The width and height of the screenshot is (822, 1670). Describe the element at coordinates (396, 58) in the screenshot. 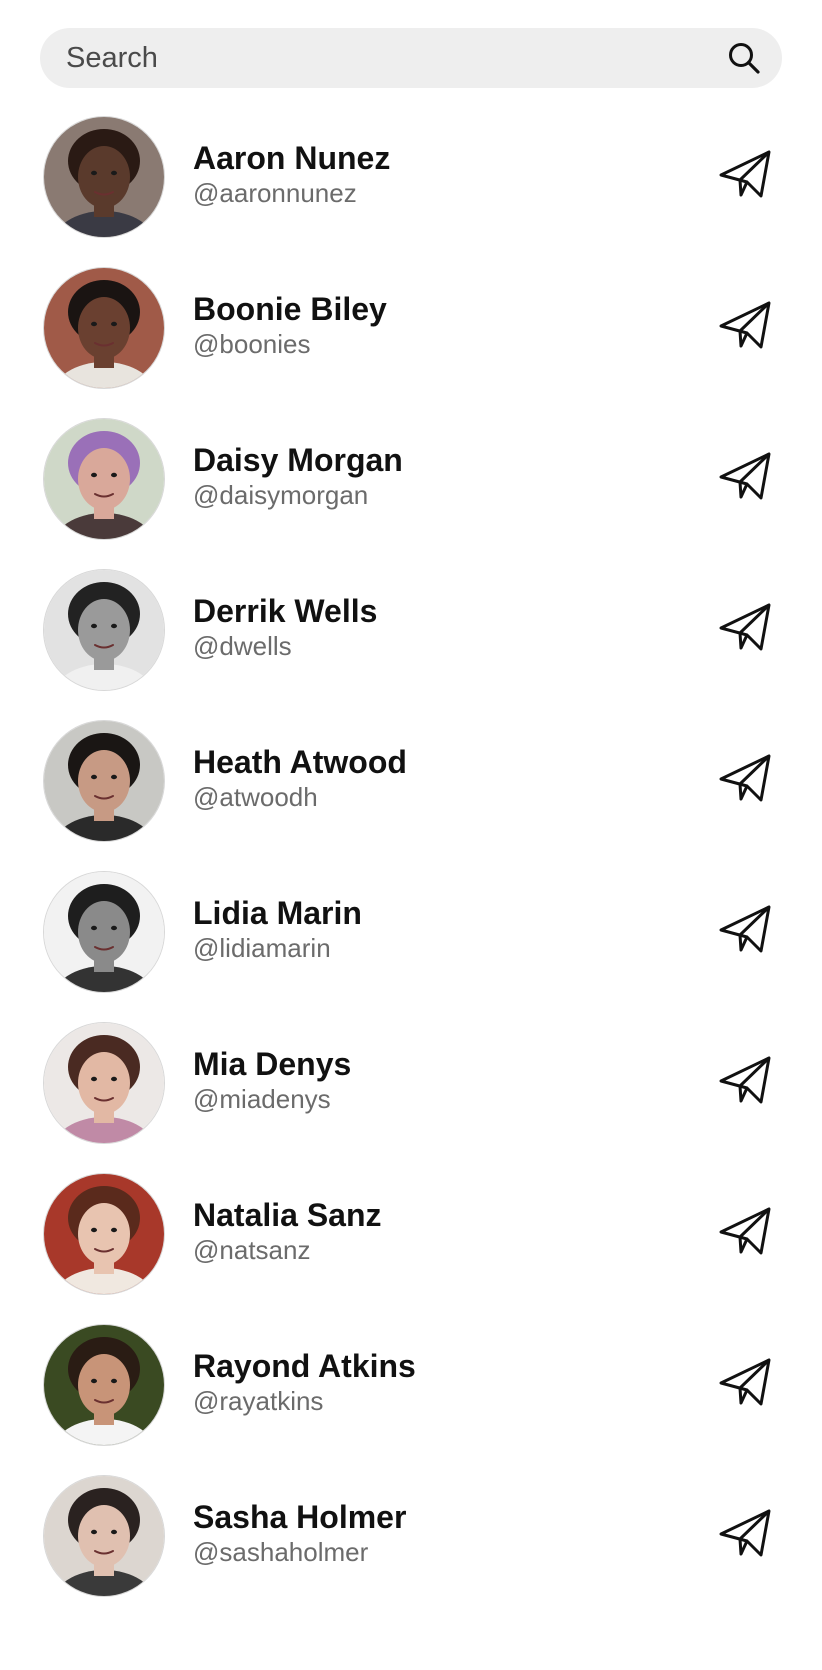

I see `search-input` at that location.